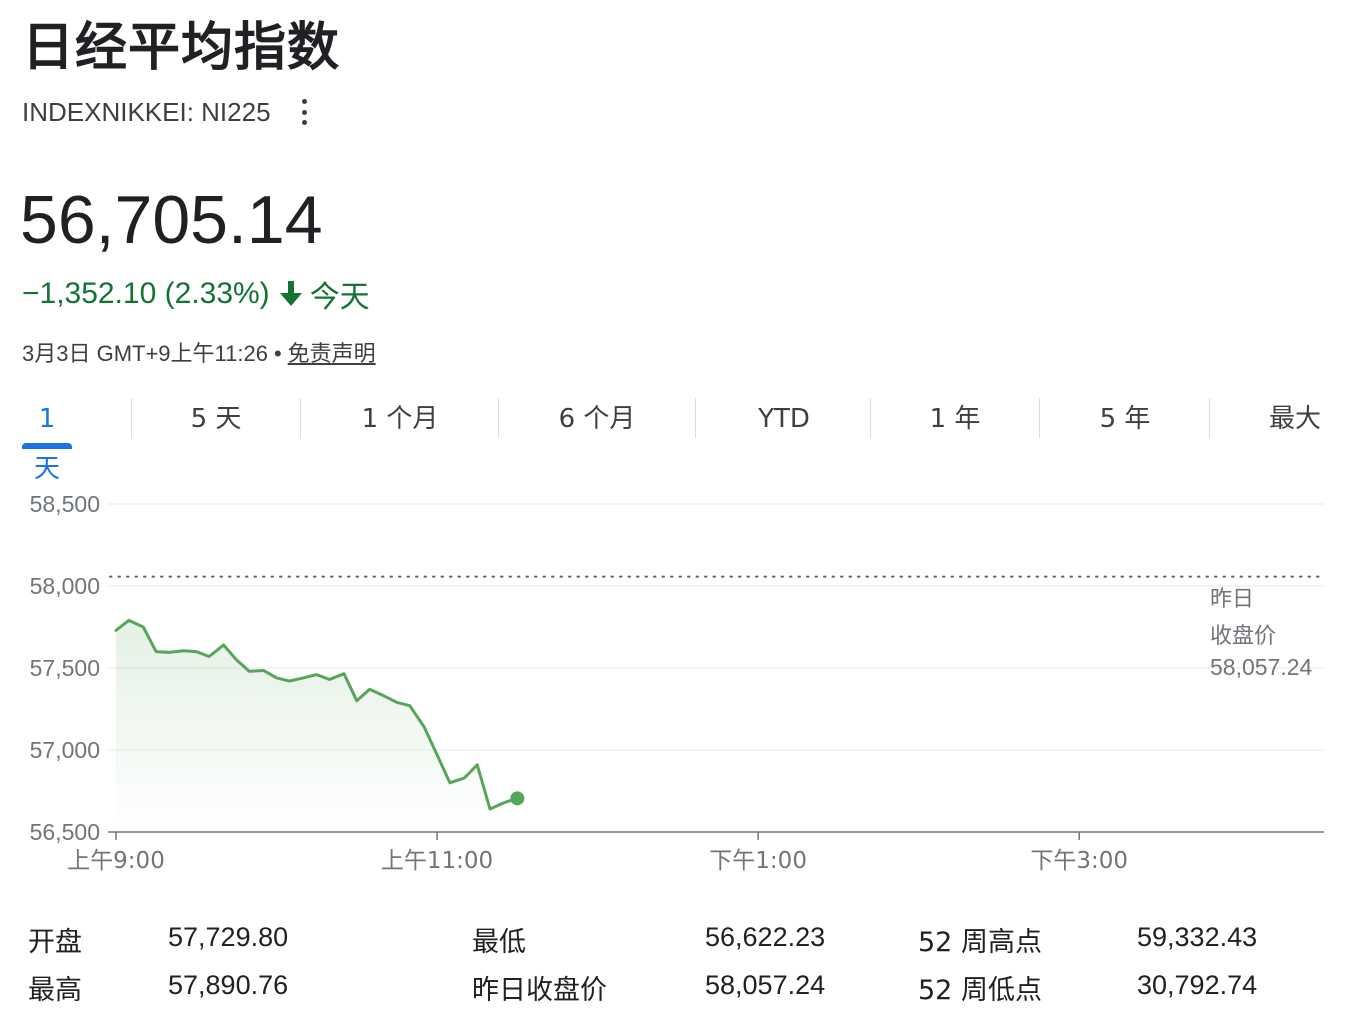  What do you see at coordinates (517, 798) in the screenshot?
I see `current-point` at bounding box center [517, 798].